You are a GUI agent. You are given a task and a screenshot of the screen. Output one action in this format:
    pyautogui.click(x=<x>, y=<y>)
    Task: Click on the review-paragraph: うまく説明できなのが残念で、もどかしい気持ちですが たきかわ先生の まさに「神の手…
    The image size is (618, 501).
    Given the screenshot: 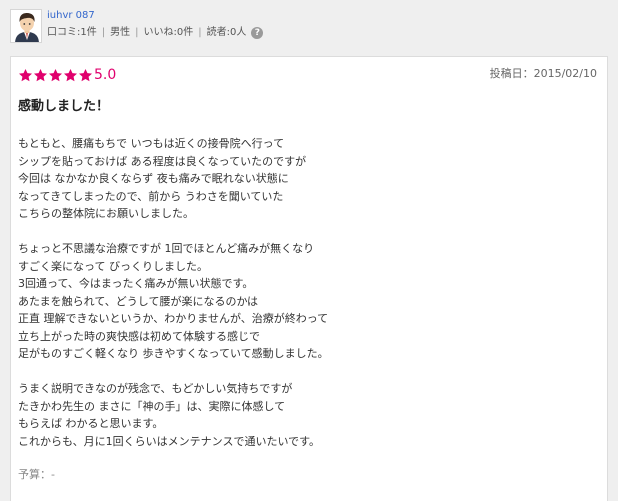 What is the action you would take?
    pyautogui.click(x=288, y=415)
    